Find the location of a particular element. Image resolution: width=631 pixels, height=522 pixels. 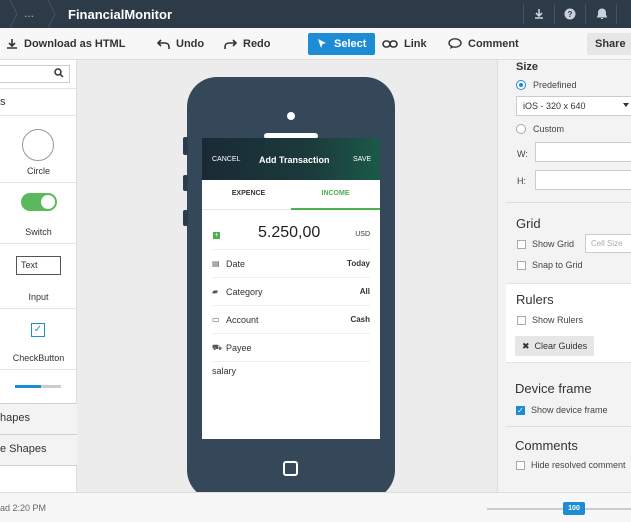

device-preset-select: iOS - 320 x 640 is located at coordinates (573, 106).